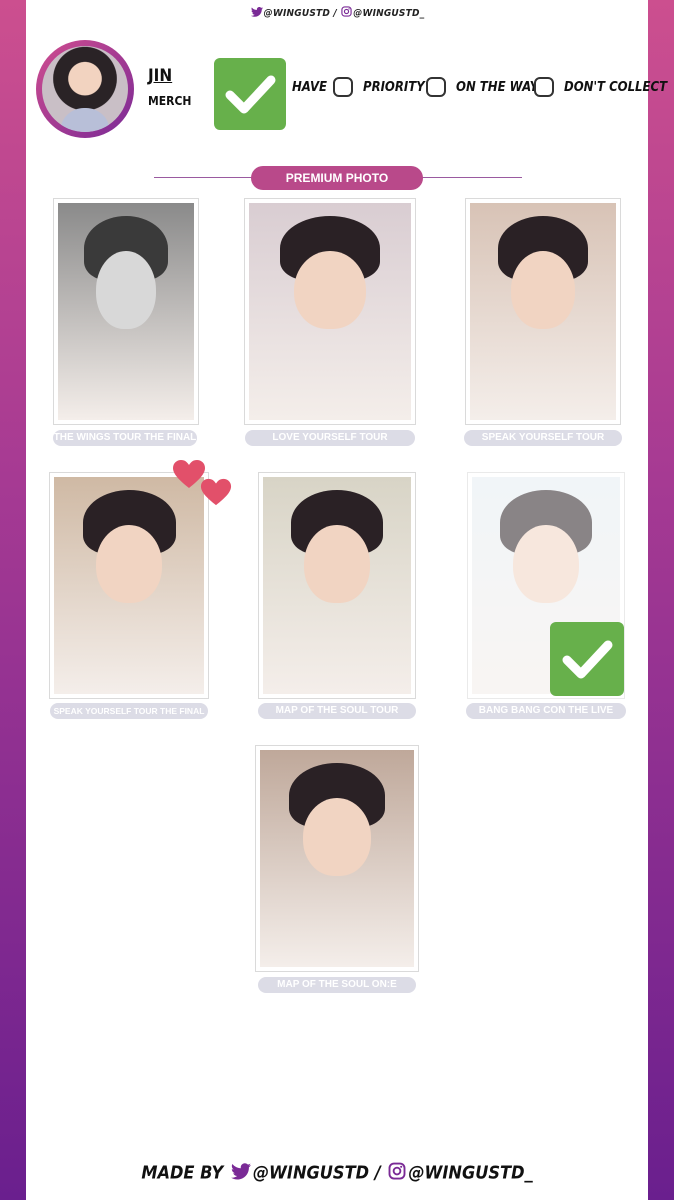 This screenshot has width=674, height=1200. What do you see at coordinates (544, 87) in the screenshot?
I see `dont-collect-checkbox` at bounding box center [544, 87].